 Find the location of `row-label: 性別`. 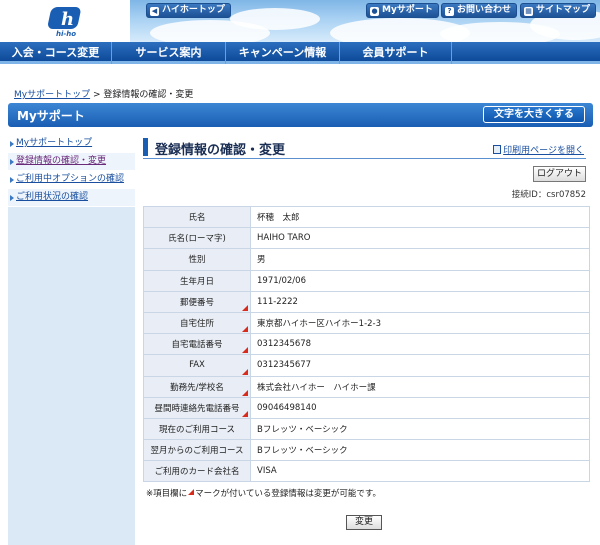

row-label: 性別 is located at coordinates (197, 259).